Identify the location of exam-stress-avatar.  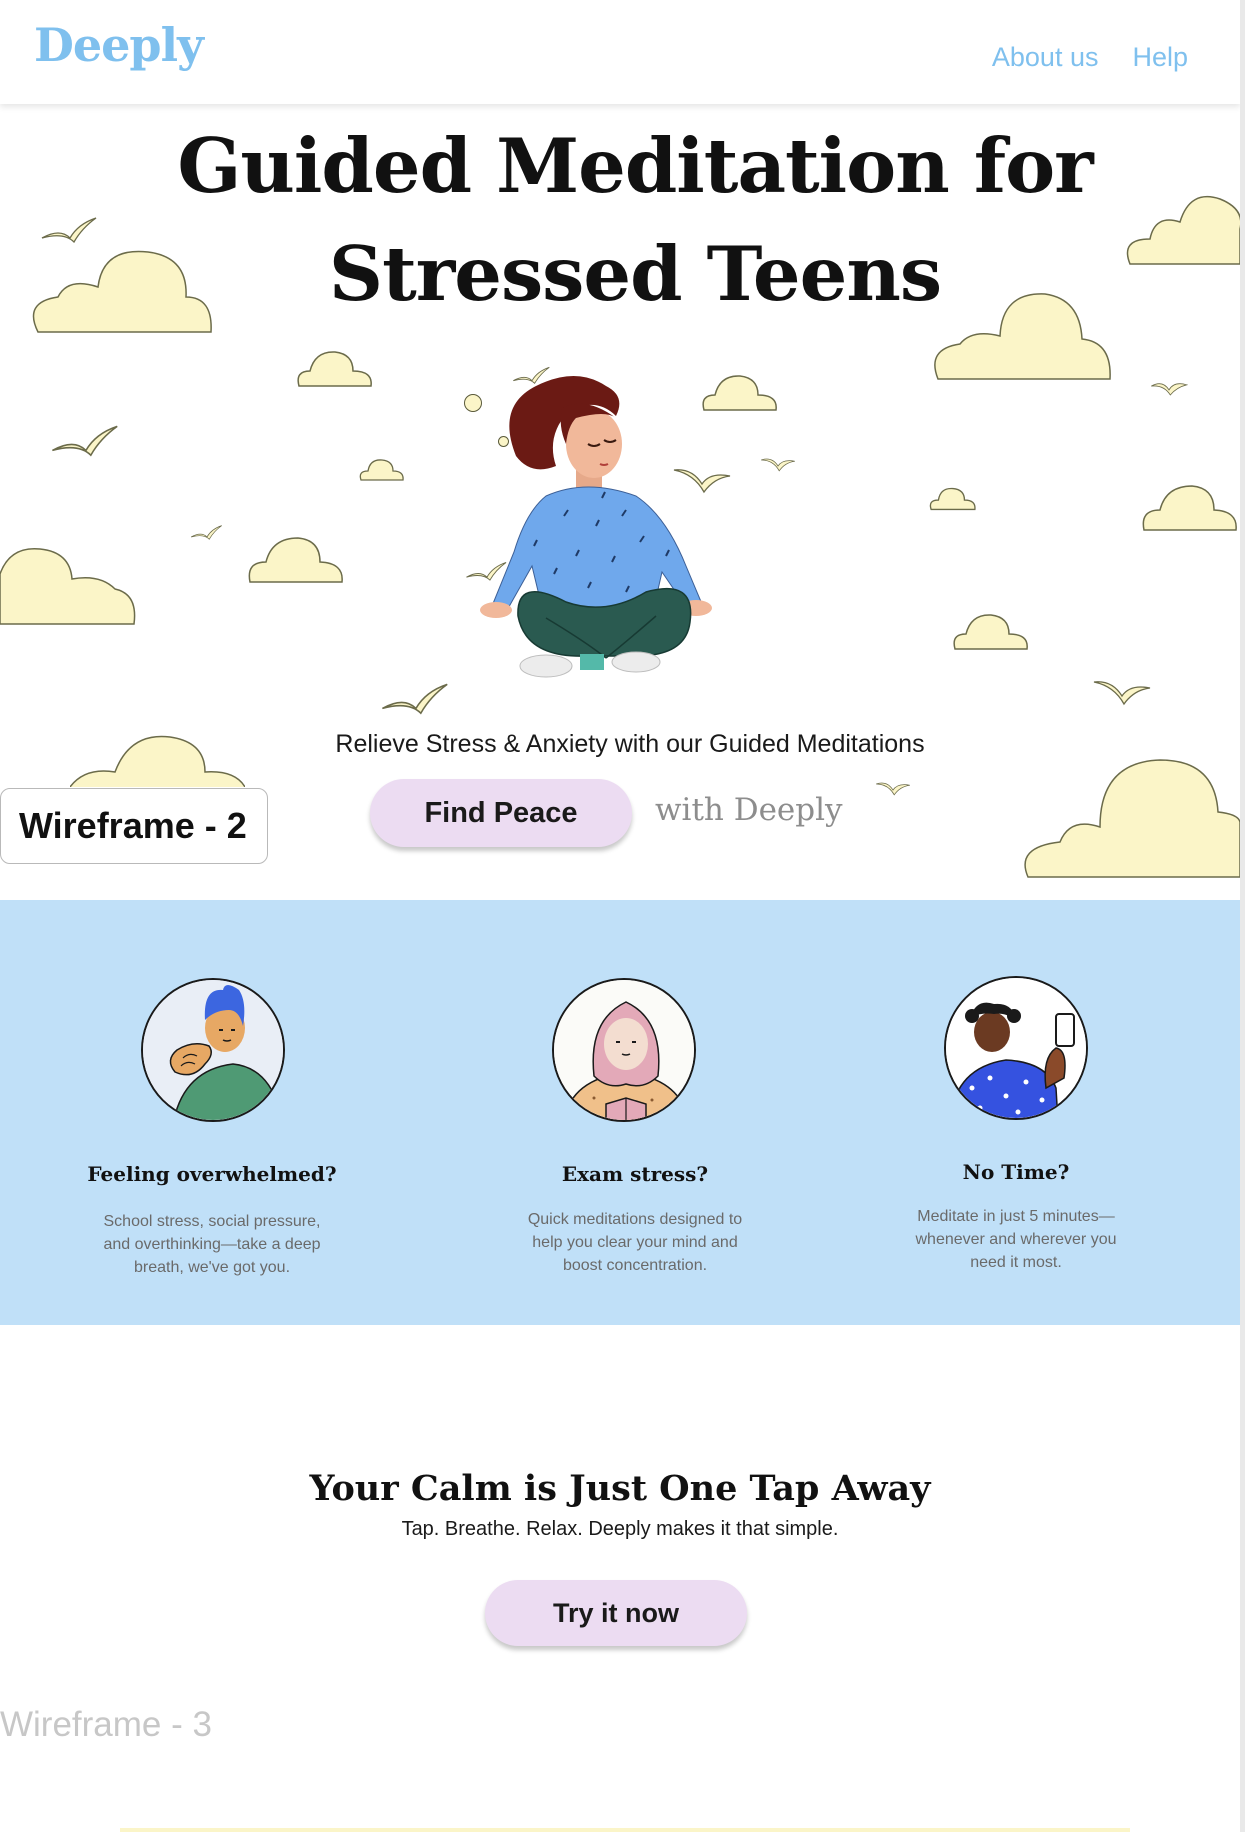
(624, 1050).